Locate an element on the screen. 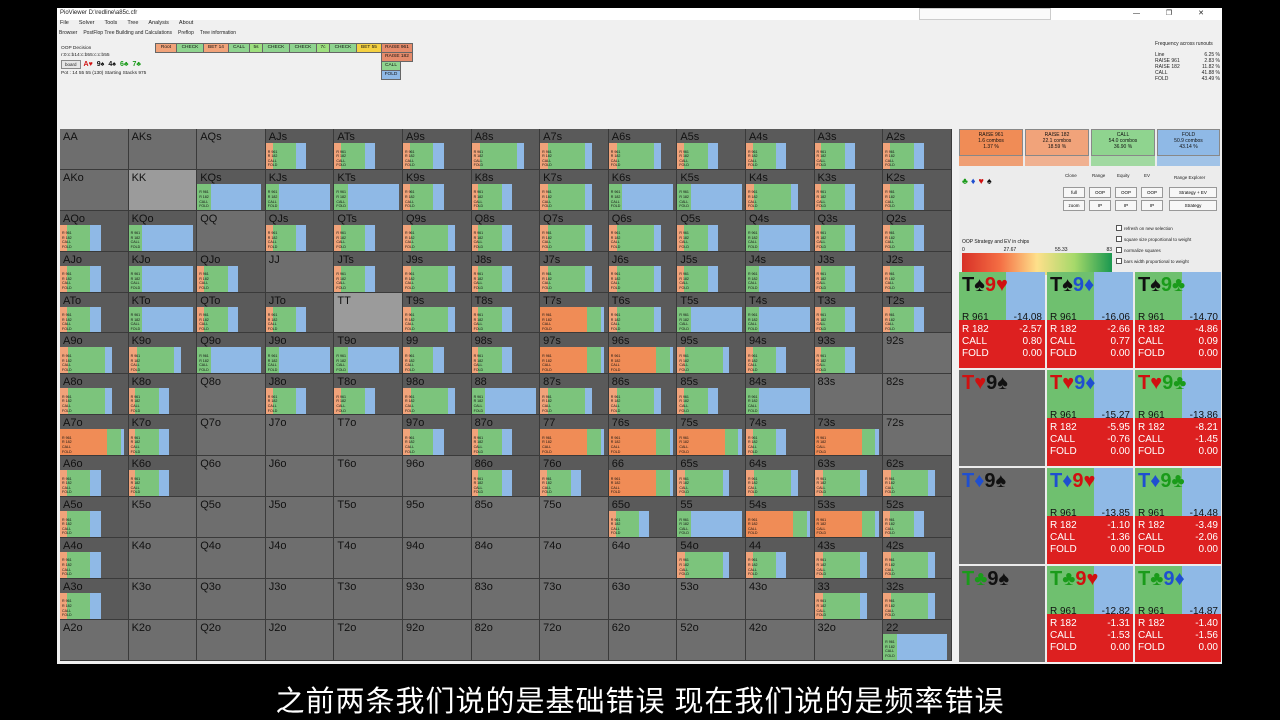  hand-cell-a6s: A6s R 961 R 182 CALL FOLD is located at coordinates (643, 149).